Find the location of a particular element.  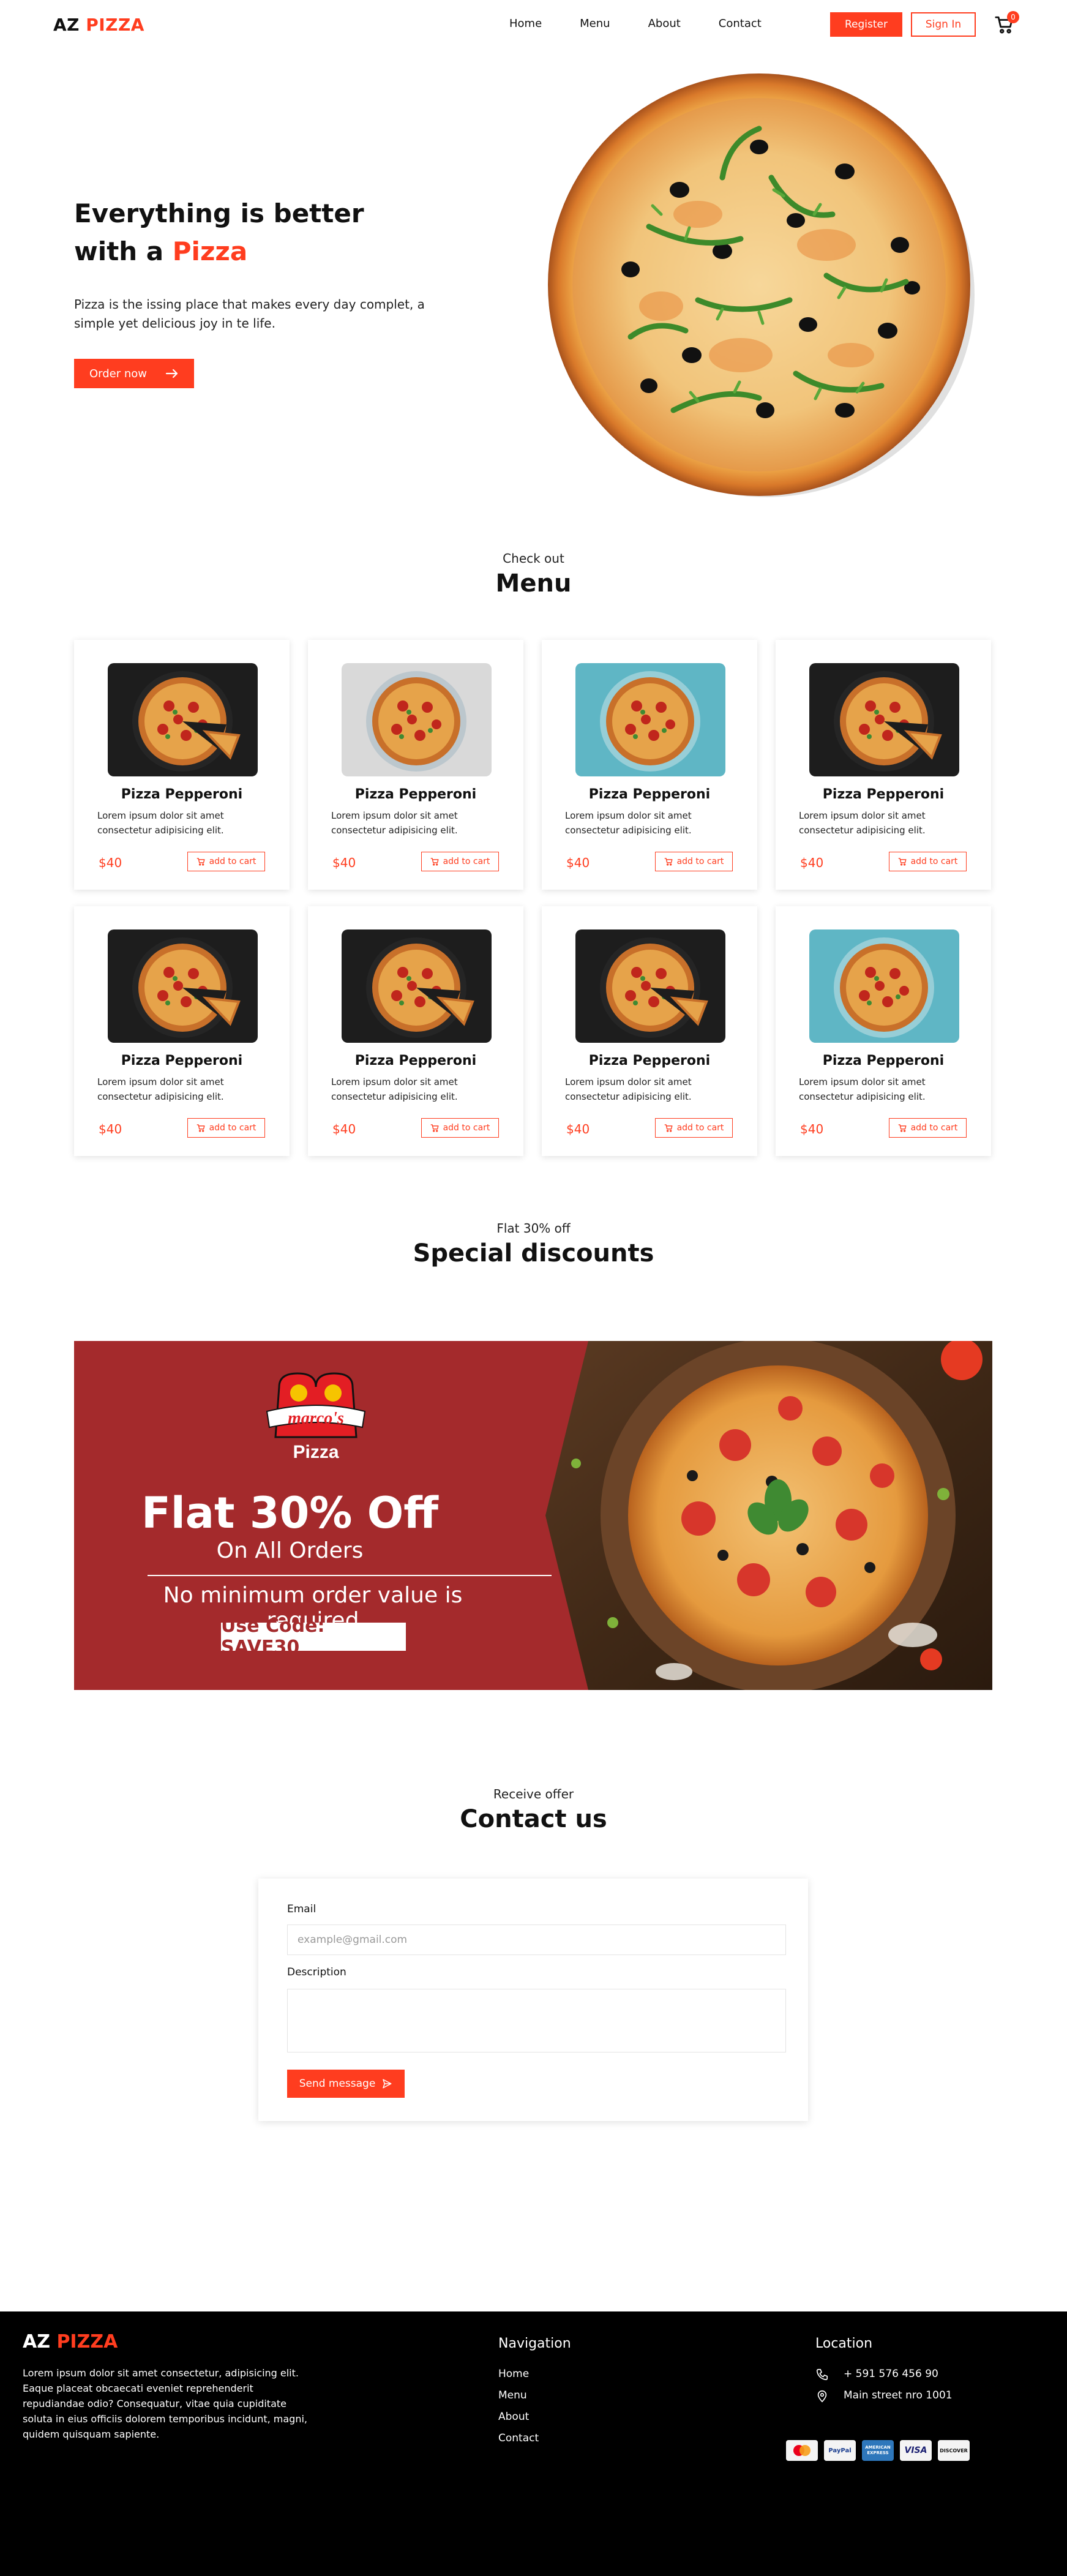

cart-count-badge: 0 is located at coordinates (1013, 17).